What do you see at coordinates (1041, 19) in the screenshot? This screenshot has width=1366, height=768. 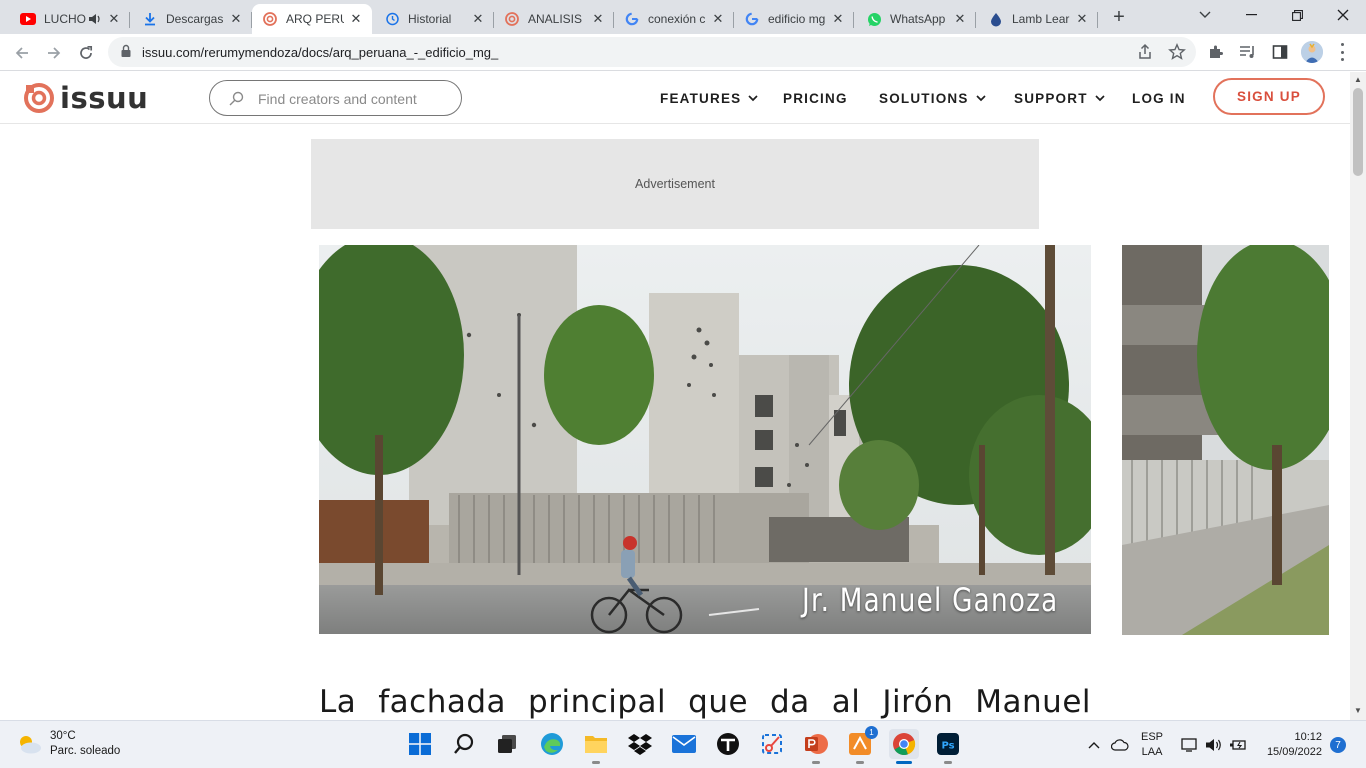 I see `tab-title: Lamb Lear` at bounding box center [1041, 19].